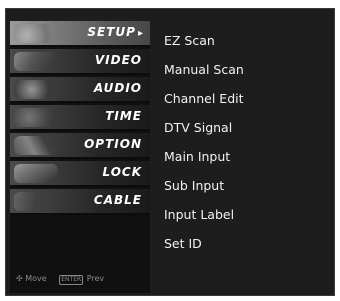 This screenshot has width=340, height=301. I want to click on tab-label: SETUP ▸, so click(115, 32).